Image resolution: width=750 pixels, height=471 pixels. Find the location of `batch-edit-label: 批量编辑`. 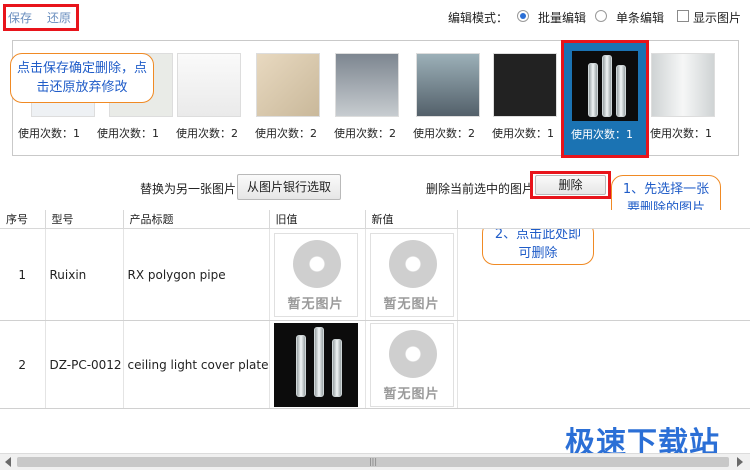

batch-edit-label: 批量编辑 is located at coordinates (562, 17).